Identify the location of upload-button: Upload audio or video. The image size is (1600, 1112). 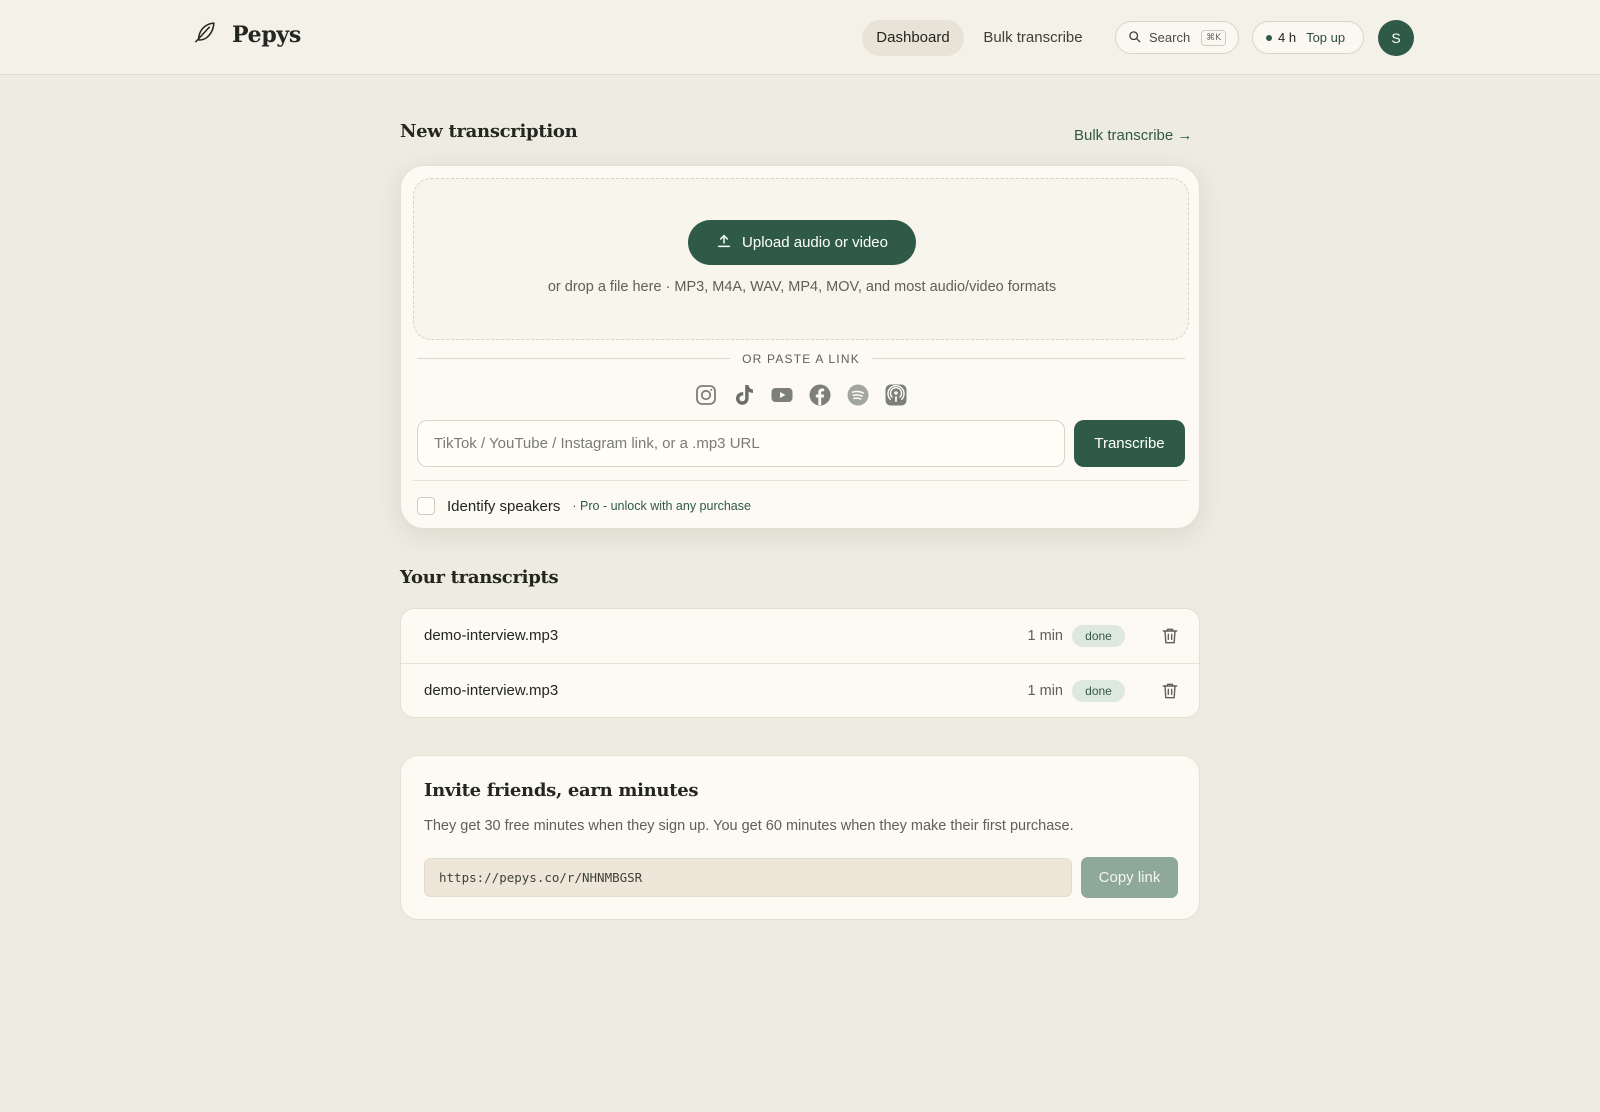
(802, 242).